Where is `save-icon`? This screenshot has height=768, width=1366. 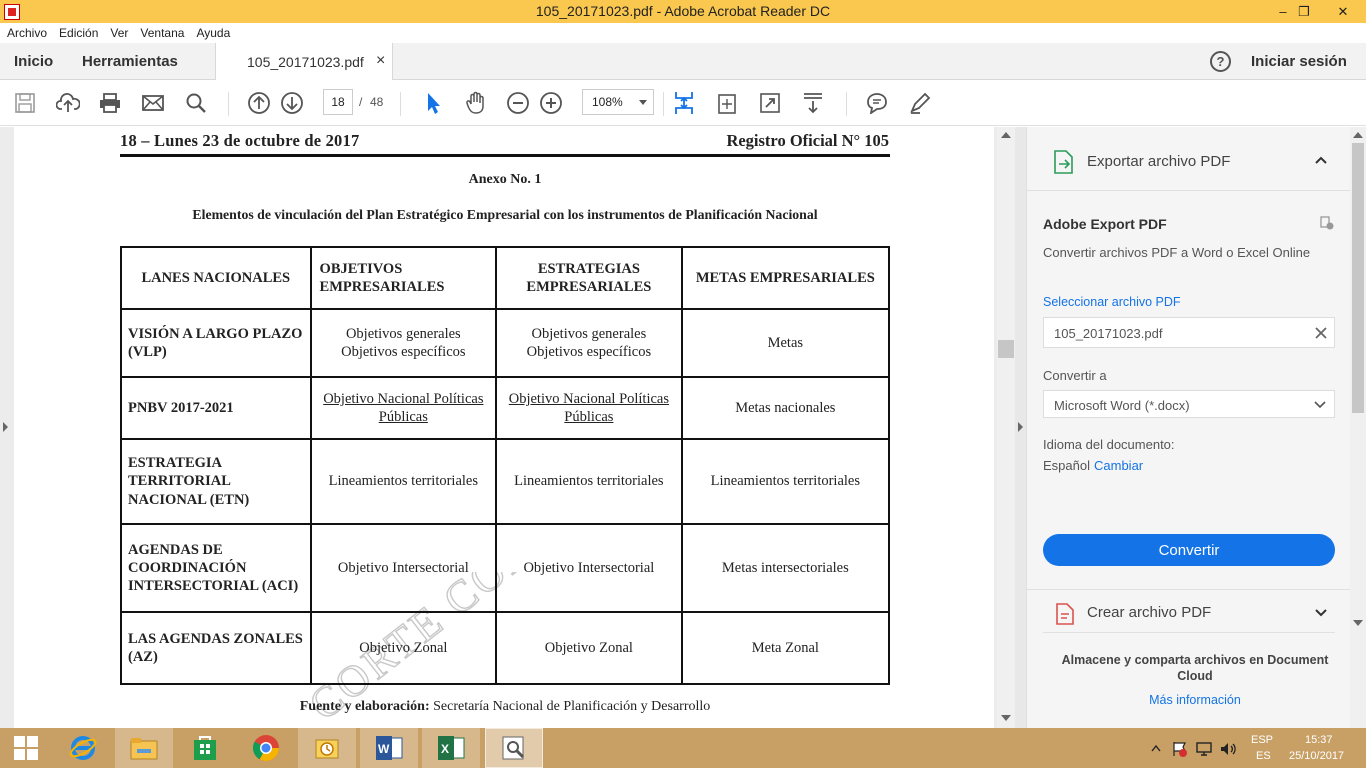
save-icon is located at coordinates (25, 103).